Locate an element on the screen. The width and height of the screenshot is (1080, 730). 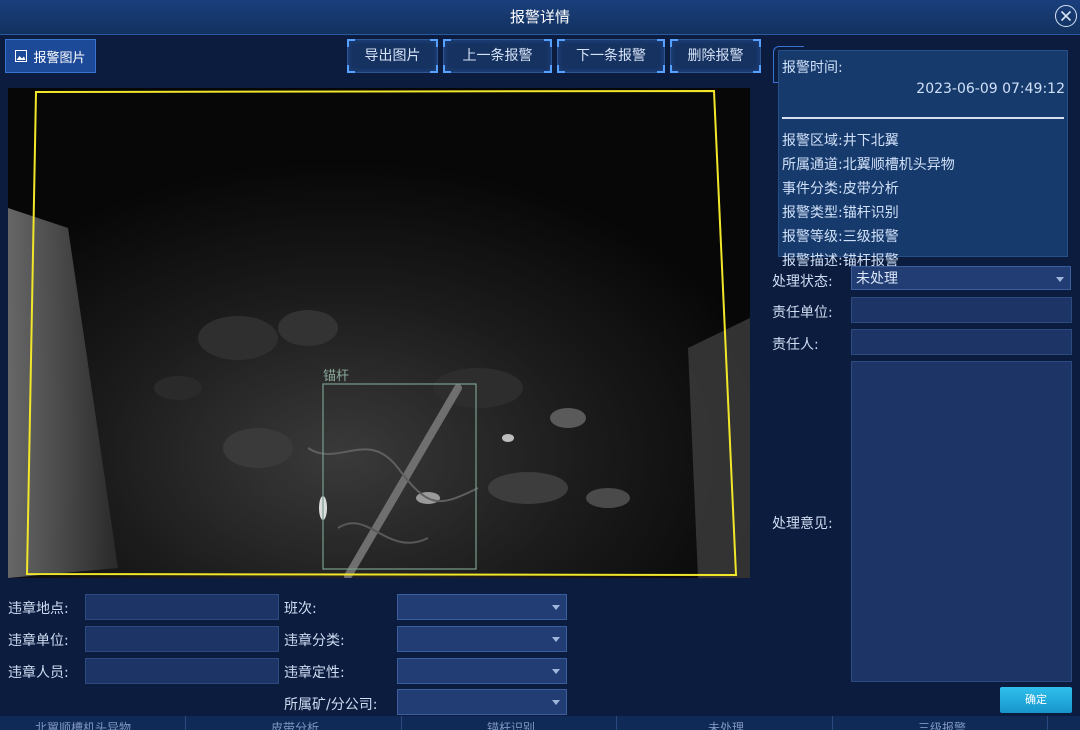
status-select-value: 未处理 is located at coordinates (877, 279).